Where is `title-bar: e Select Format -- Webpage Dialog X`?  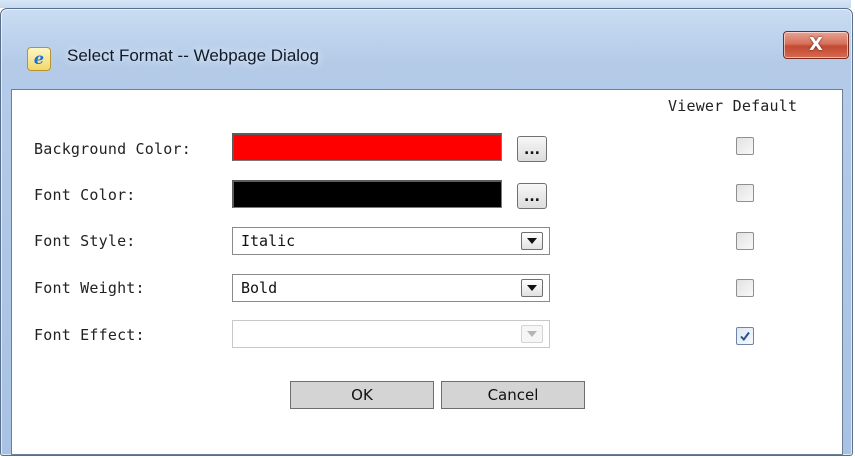 title-bar: e Select Format -- Webpage Dialog X is located at coordinates (429, 47).